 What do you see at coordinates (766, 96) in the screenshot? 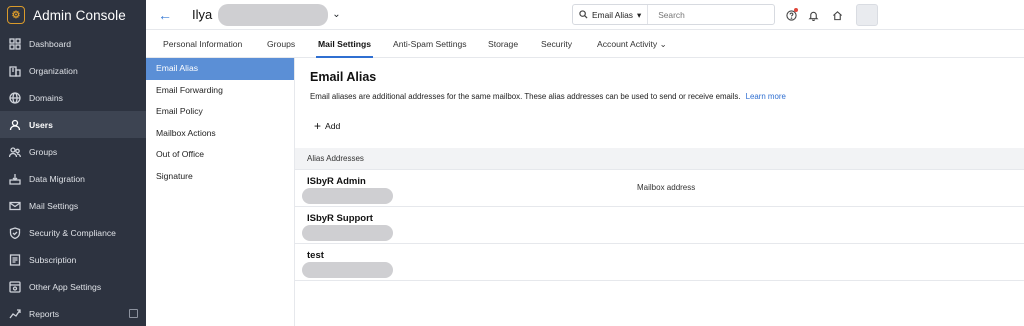
I see `learn-more-link: Learn more` at bounding box center [766, 96].